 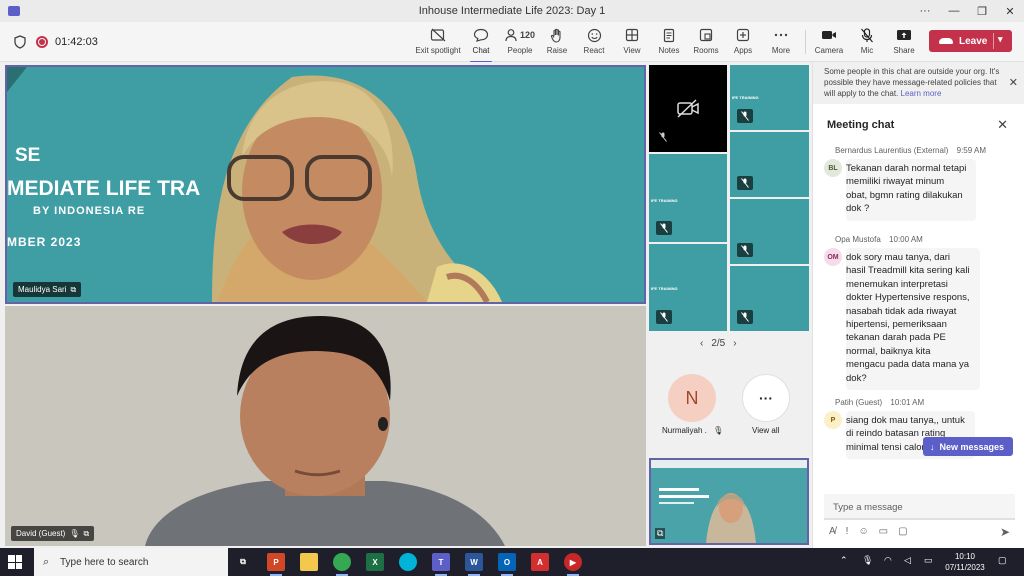 What do you see at coordinates (44, 242) in the screenshot?
I see `slide-text-4: MBER 2023` at bounding box center [44, 242].